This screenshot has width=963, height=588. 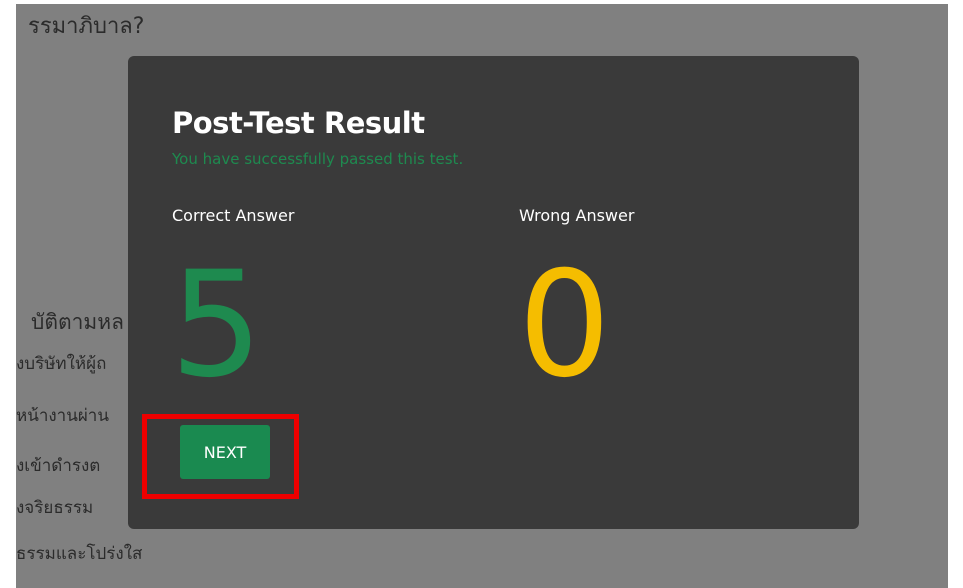 I want to click on correct-answer-count: 5, so click(x=216, y=325).